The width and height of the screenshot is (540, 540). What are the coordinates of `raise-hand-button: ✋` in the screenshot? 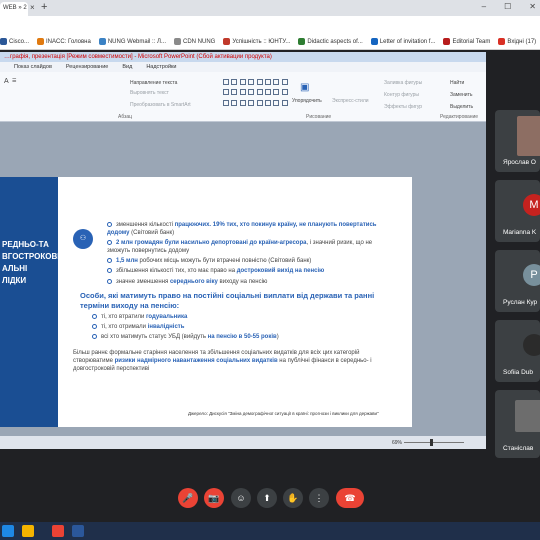 It's located at (293, 498).